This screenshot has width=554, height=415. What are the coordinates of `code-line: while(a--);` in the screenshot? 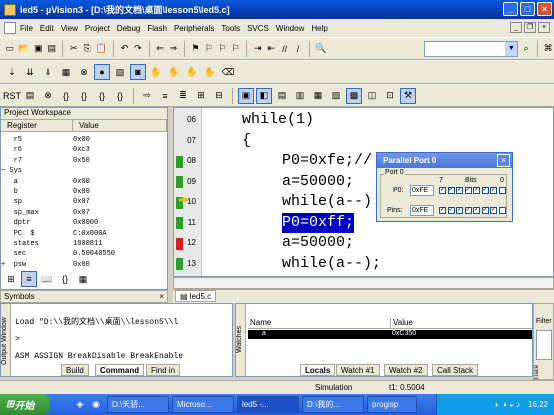 It's located at (331, 264).